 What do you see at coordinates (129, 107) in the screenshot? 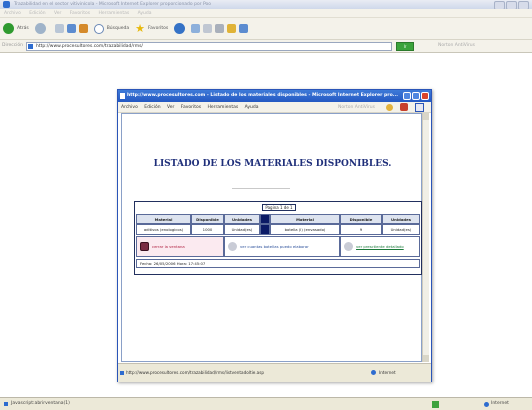
I see `popup-menu-archivo: Archivo` at bounding box center [129, 107].